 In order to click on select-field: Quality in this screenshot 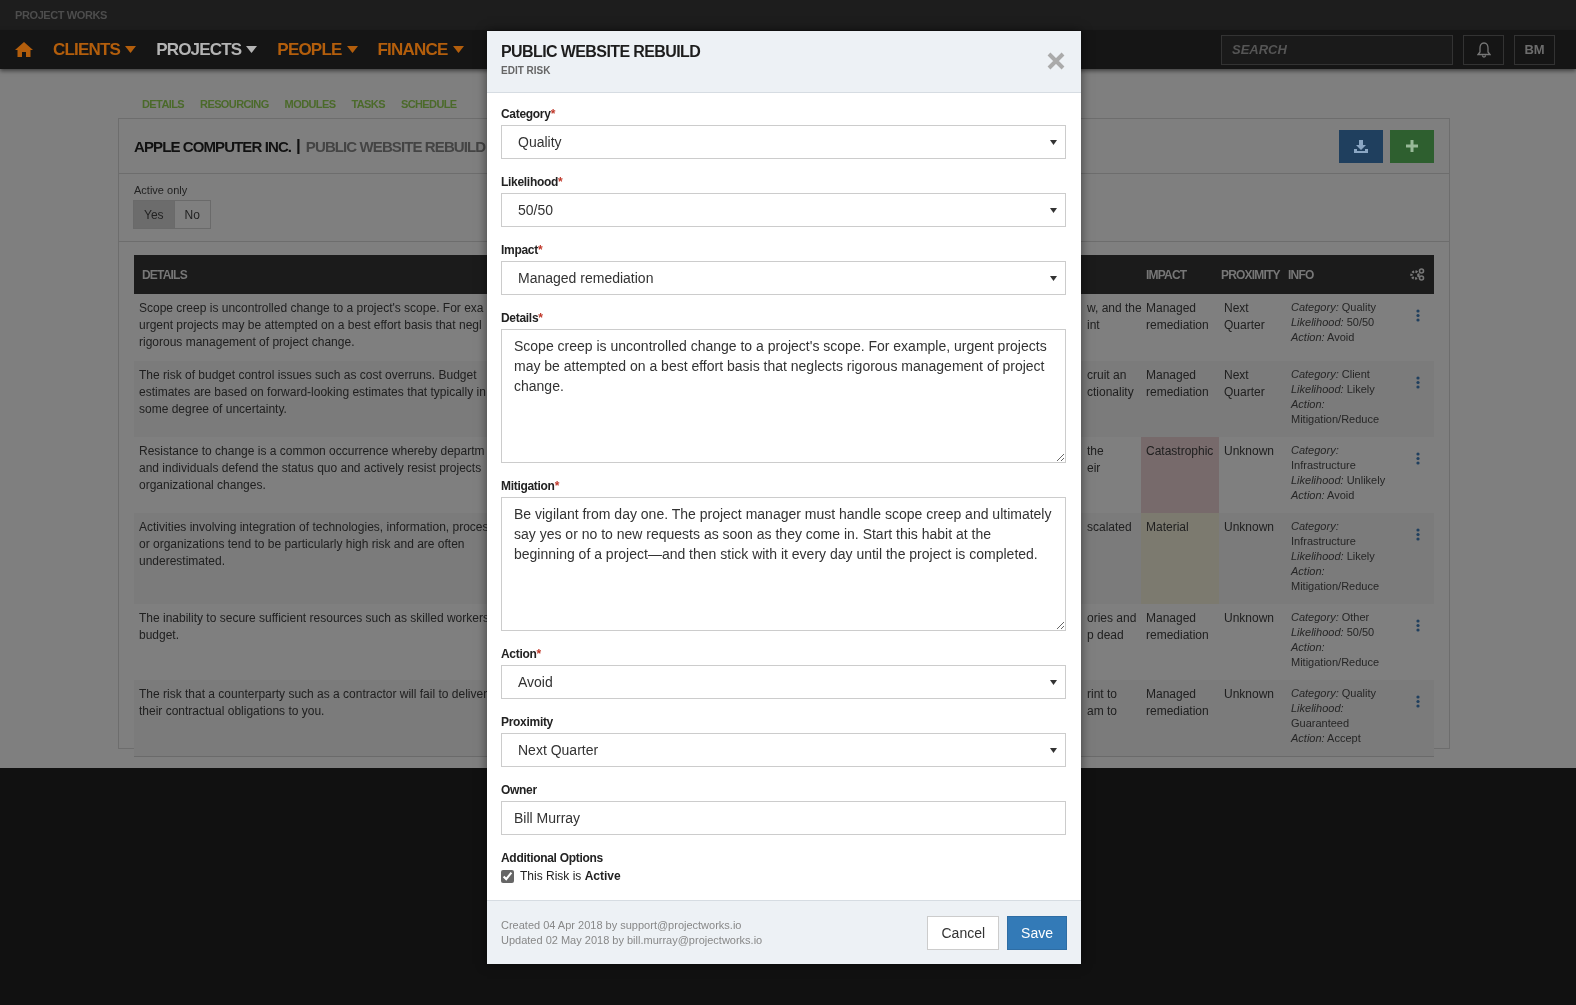, I will do `click(783, 142)`.